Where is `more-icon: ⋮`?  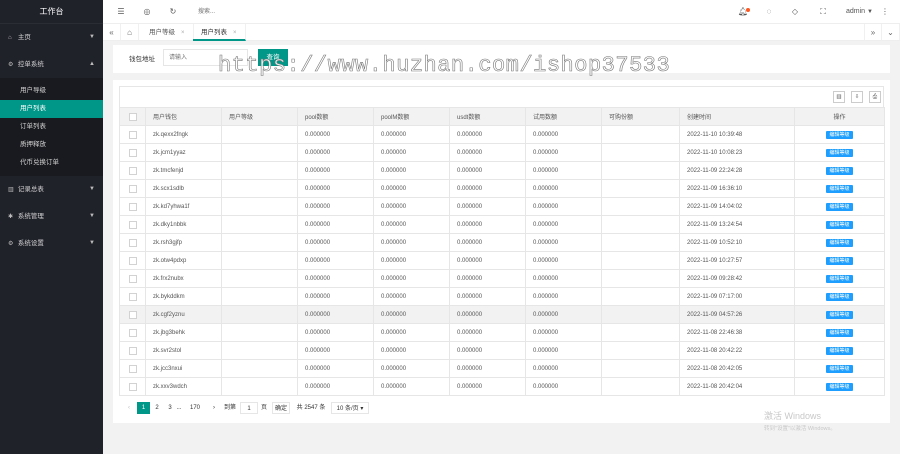
more-icon: ⋮ is located at coordinates (885, 12).